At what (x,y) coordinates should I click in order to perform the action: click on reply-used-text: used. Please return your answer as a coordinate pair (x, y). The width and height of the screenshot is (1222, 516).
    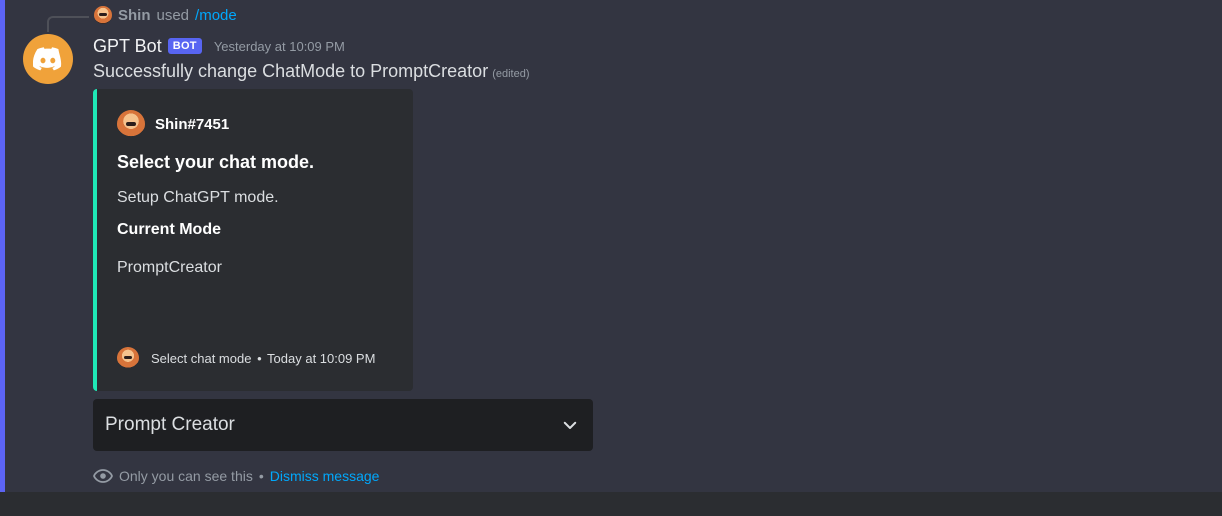
    Looking at the image, I should click on (173, 15).